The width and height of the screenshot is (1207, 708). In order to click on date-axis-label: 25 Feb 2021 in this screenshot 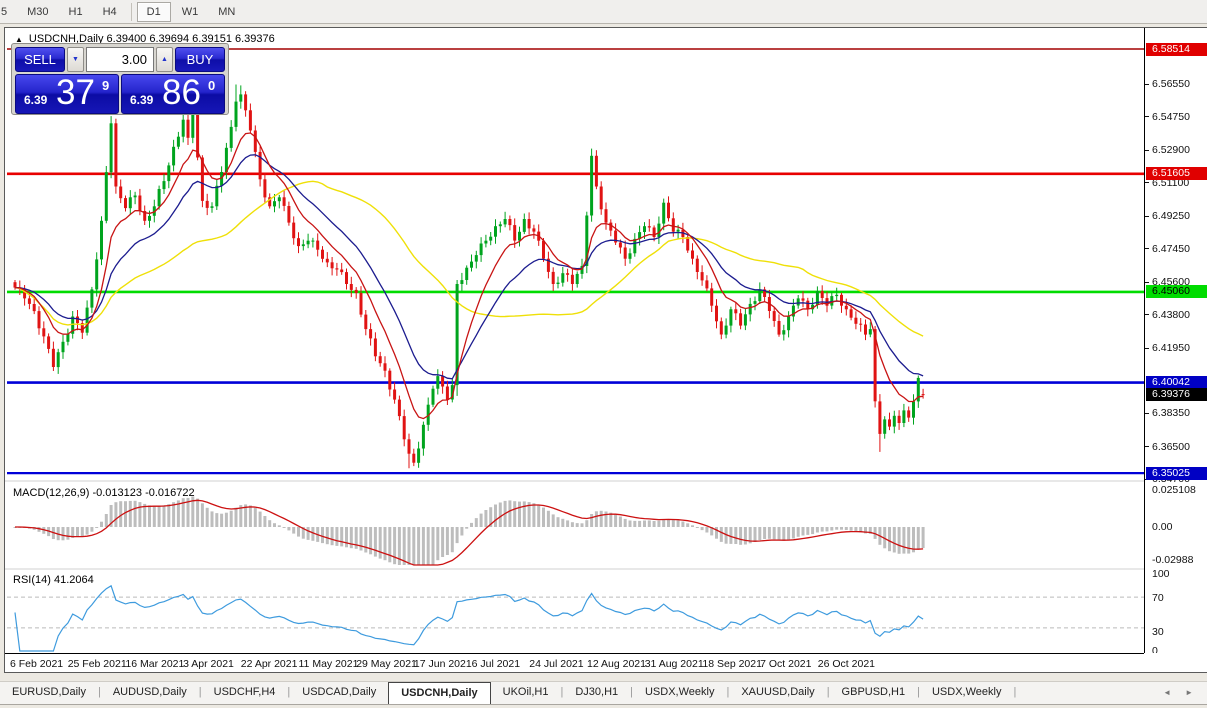, I will do `click(97, 664)`.